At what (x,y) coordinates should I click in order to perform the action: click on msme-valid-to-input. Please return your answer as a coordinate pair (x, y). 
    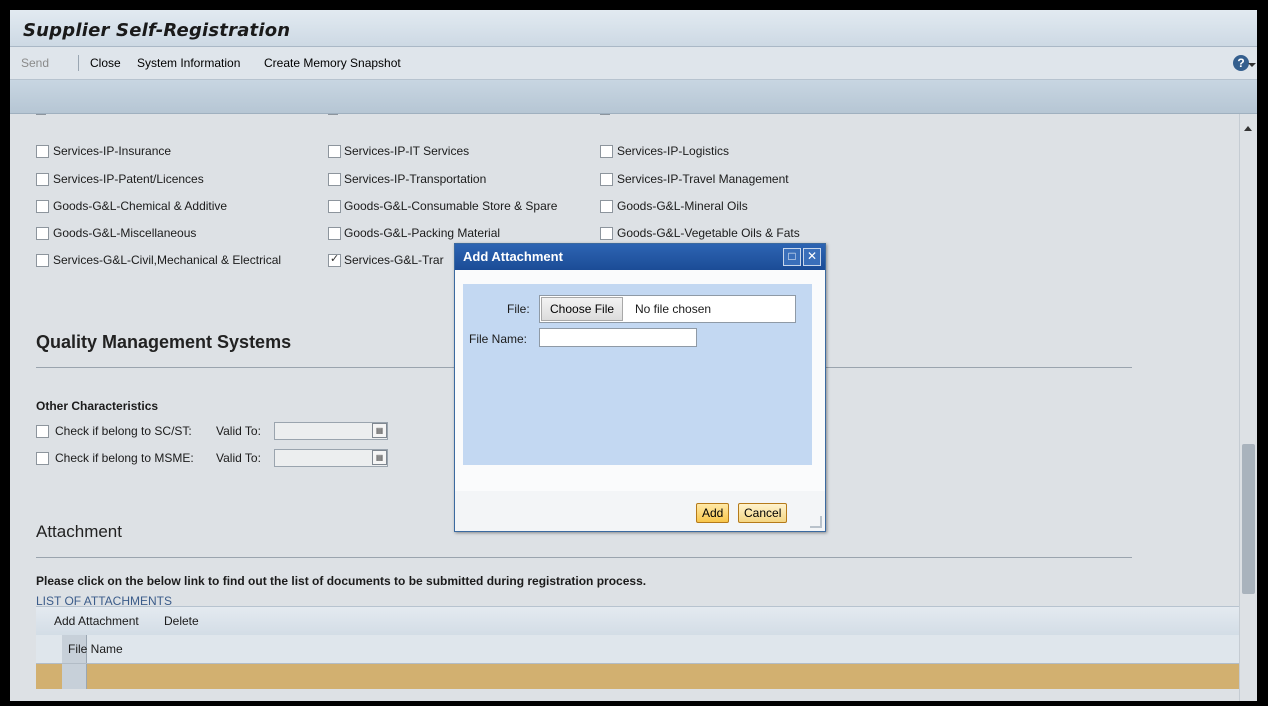
    Looking at the image, I should click on (331, 458).